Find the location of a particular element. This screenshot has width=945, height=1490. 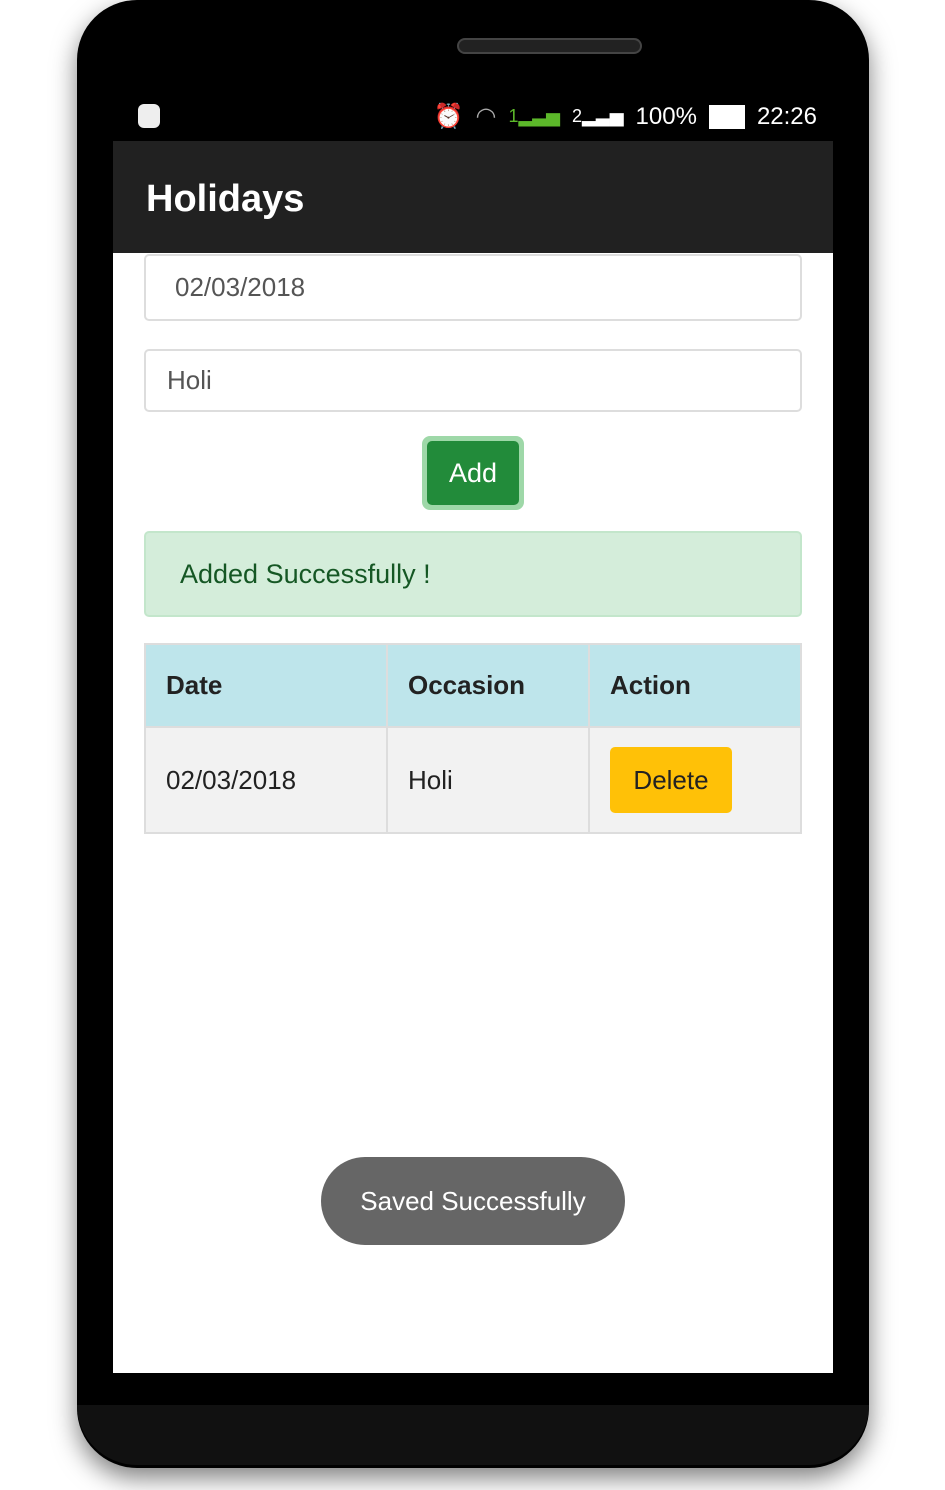

add-button: Add is located at coordinates (473, 473).